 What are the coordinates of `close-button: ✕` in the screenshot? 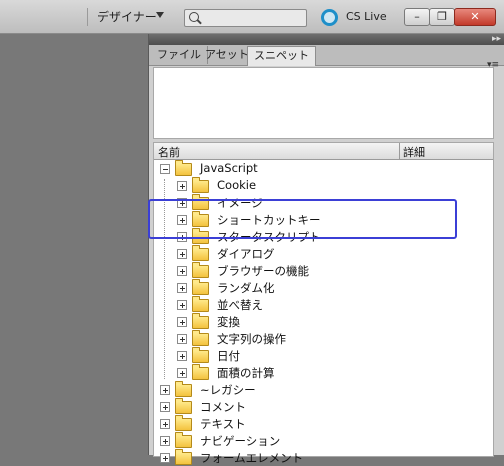 It's located at (475, 17).